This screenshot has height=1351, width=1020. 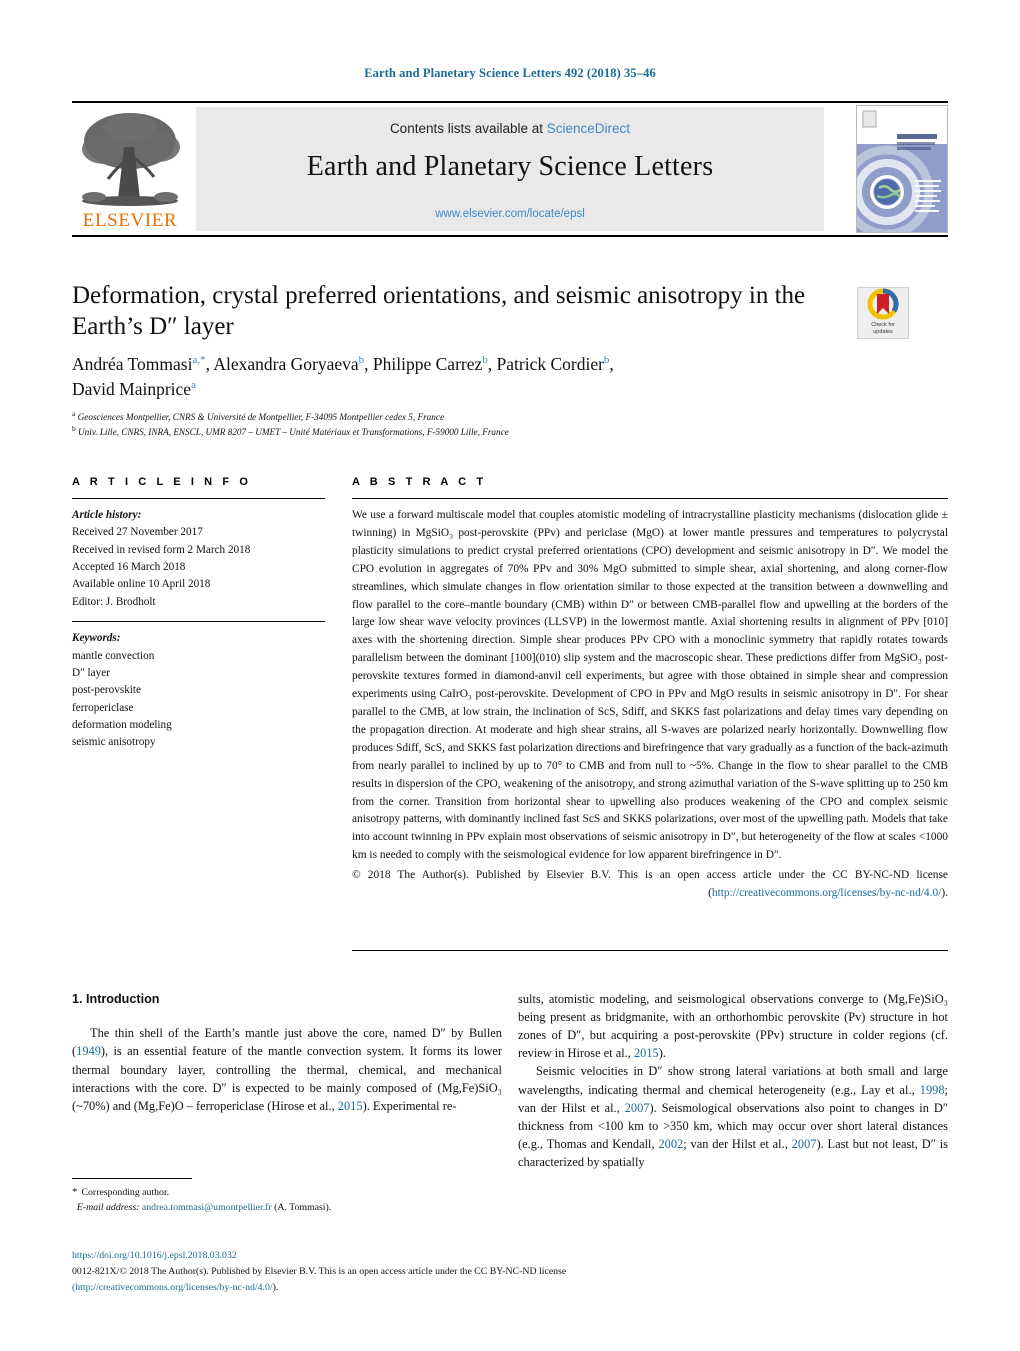 What do you see at coordinates (286, 364) in the screenshot?
I see `author-name: Alexandra Goryaeva` at bounding box center [286, 364].